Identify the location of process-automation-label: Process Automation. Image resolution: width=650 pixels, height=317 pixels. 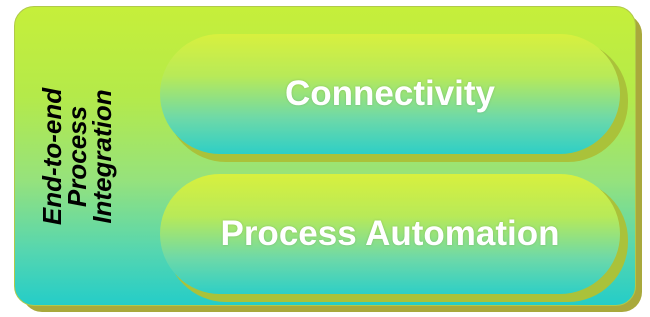
(390, 233).